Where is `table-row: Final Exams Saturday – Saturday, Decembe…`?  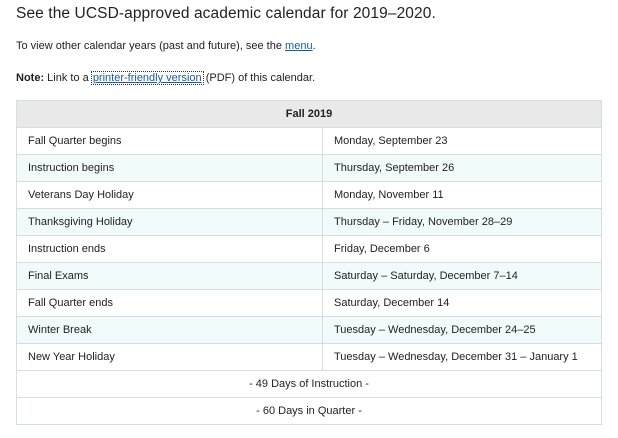 table-row: Final Exams Saturday – Saturday, Decembe… is located at coordinates (309, 276).